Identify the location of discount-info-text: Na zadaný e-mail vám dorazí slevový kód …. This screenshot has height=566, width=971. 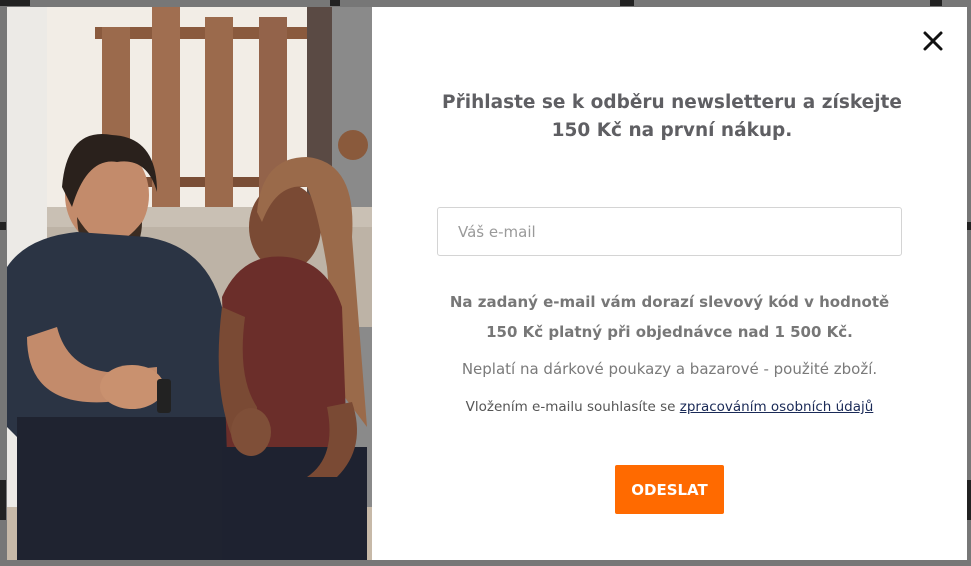
(669, 317).